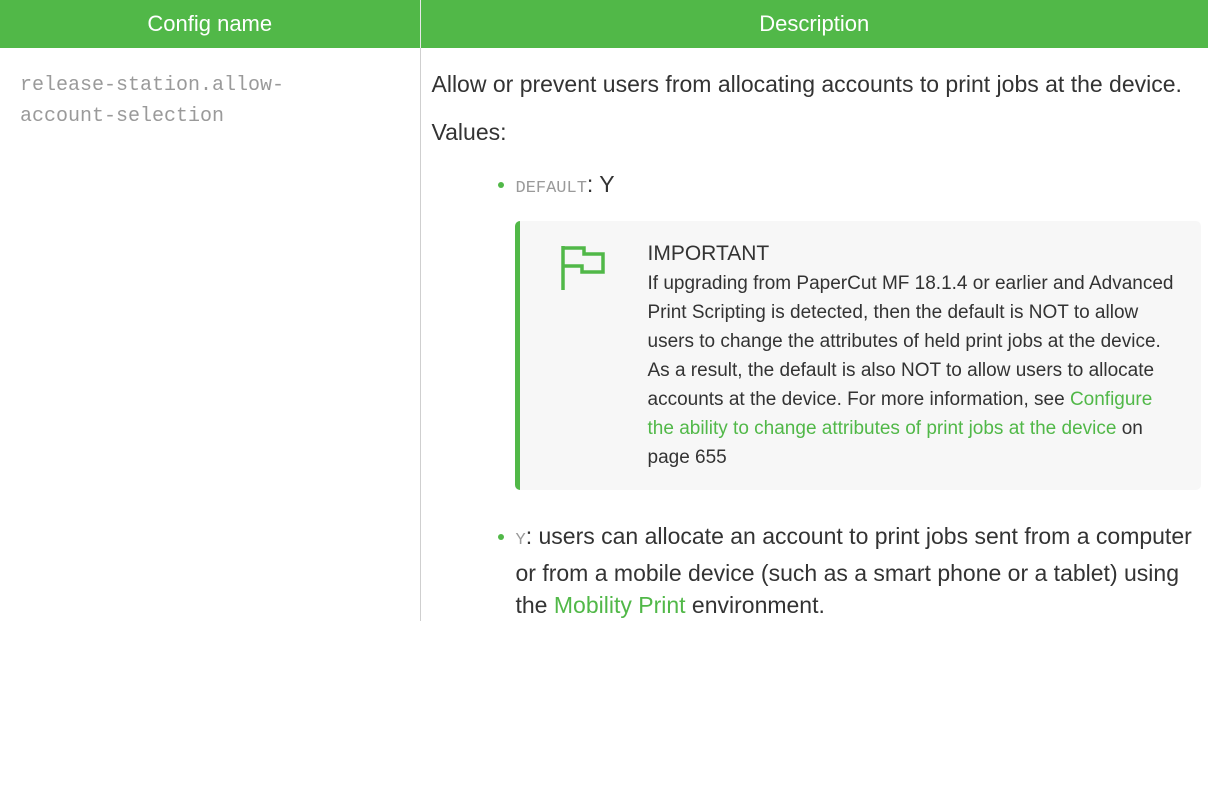 The height and width of the screenshot is (794, 1208). Describe the element at coordinates (210, 24) in the screenshot. I see `header-config-name: Config name` at that location.